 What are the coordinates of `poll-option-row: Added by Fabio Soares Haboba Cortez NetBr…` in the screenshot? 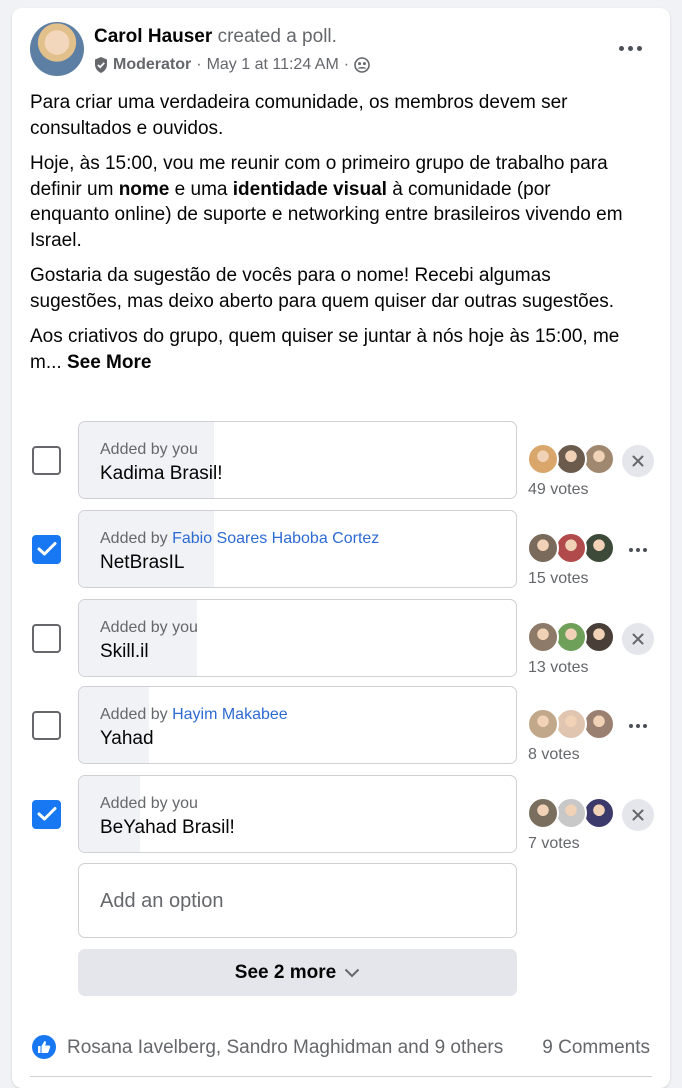 It's located at (341, 549).